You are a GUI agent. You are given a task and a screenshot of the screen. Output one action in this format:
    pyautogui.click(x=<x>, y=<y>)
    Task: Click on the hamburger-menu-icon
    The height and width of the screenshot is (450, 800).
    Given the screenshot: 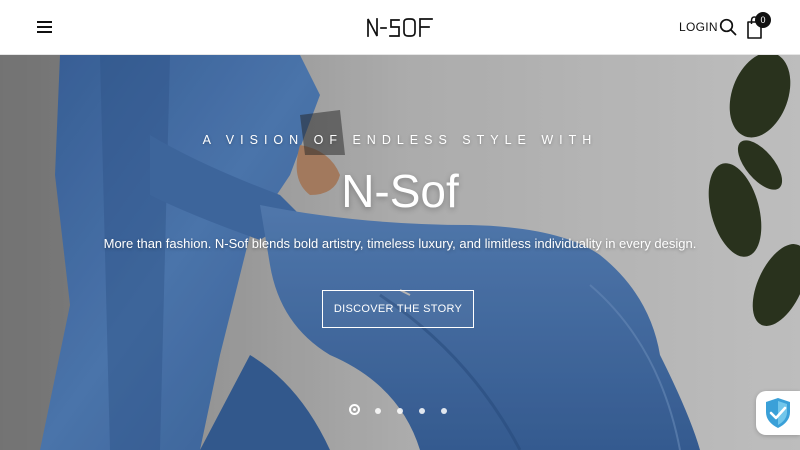 What is the action you would take?
    pyautogui.click(x=46, y=27)
    